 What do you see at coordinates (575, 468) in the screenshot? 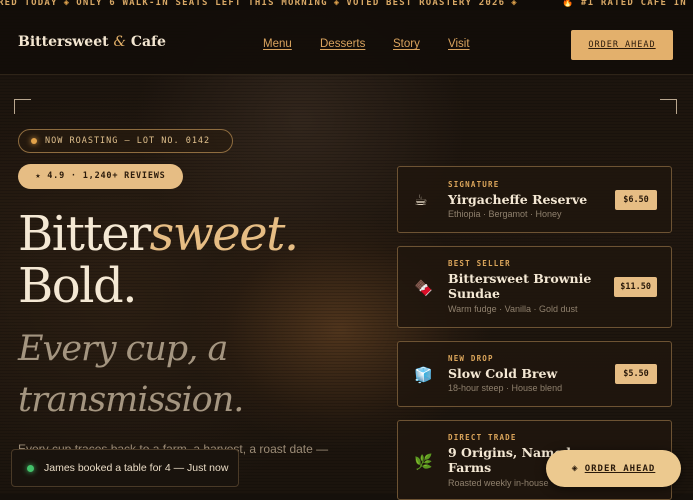
I see `order-icon: ◈` at bounding box center [575, 468].